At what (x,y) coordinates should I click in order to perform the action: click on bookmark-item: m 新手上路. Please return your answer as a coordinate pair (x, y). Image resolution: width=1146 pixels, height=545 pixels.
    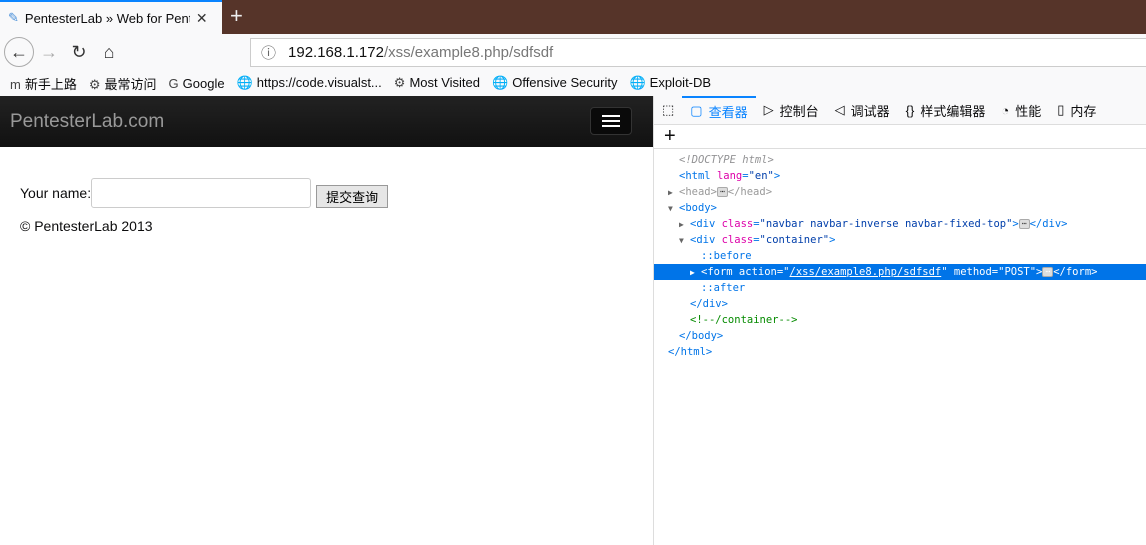
    Looking at the image, I should click on (43, 83).